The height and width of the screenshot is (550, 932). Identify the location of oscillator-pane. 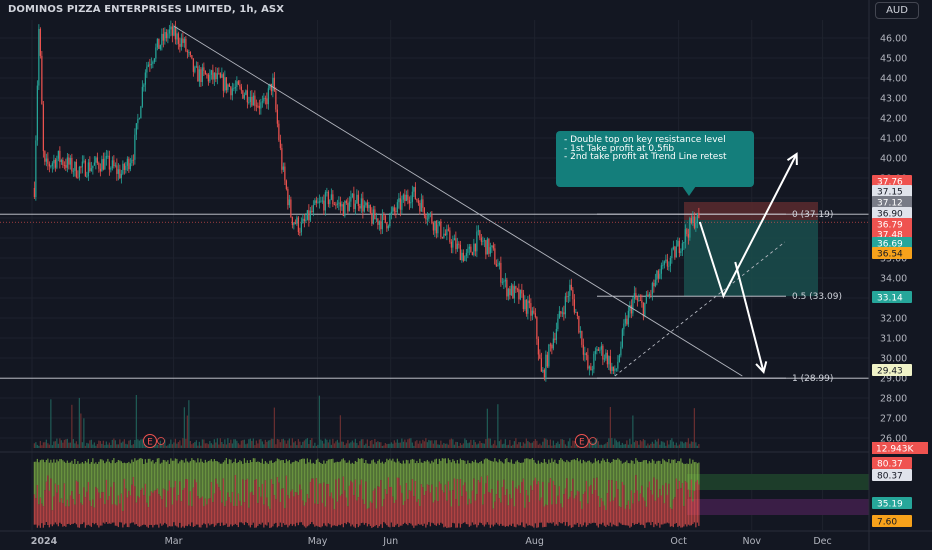
(466, 489).